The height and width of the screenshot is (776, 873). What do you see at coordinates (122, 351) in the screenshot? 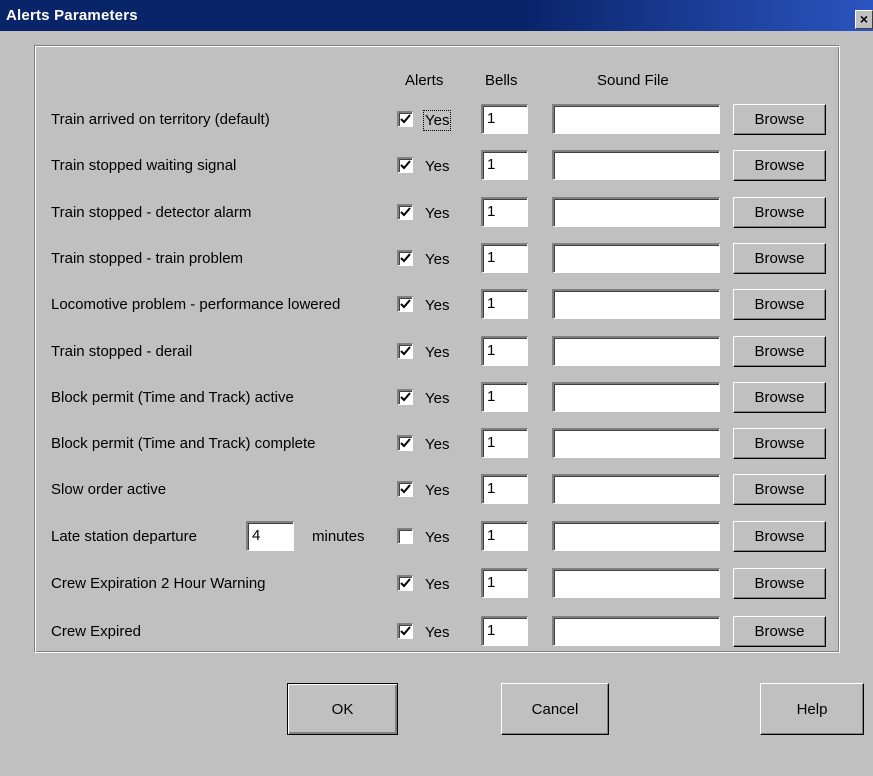
I see `alert-label: Train stopped - derail` at bounding box center [122, 351].